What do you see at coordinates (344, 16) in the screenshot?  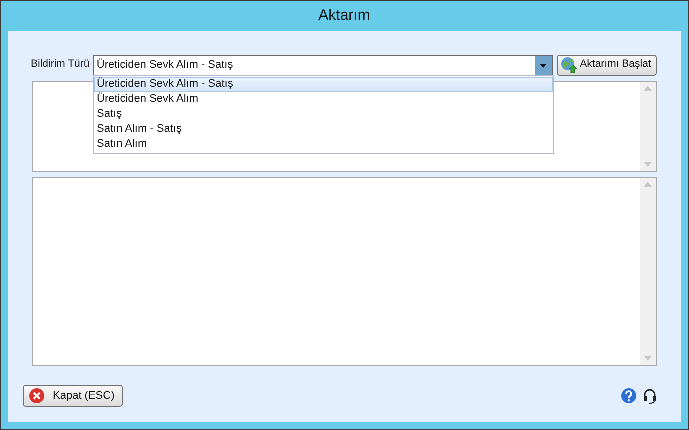 I see `window-title: Aktarım` at bounding box center [344, 16].